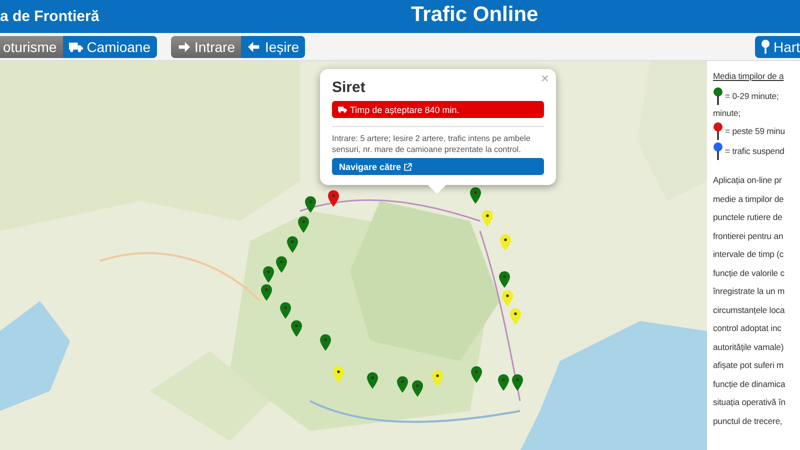 This screenshot has height=450, width=800. Describe the element at coordinates (749, 384) in the screenshot. I see `info-text-line: funcție de dinamica` at that location.